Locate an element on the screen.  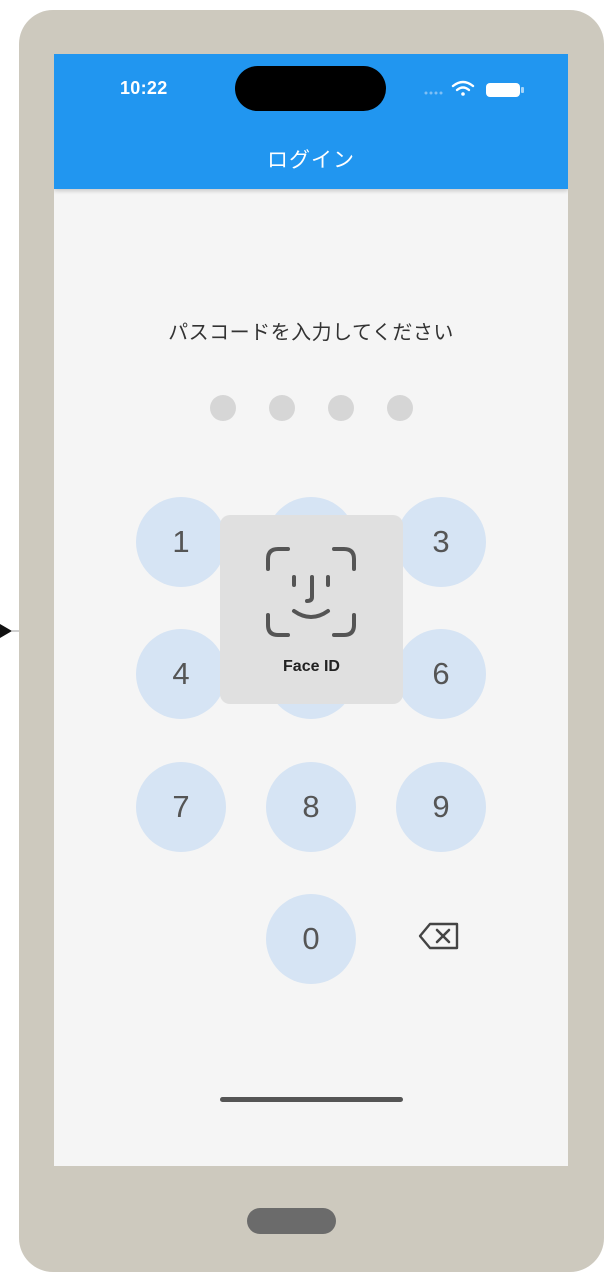
status-icons is located at coordinates (474, 88).